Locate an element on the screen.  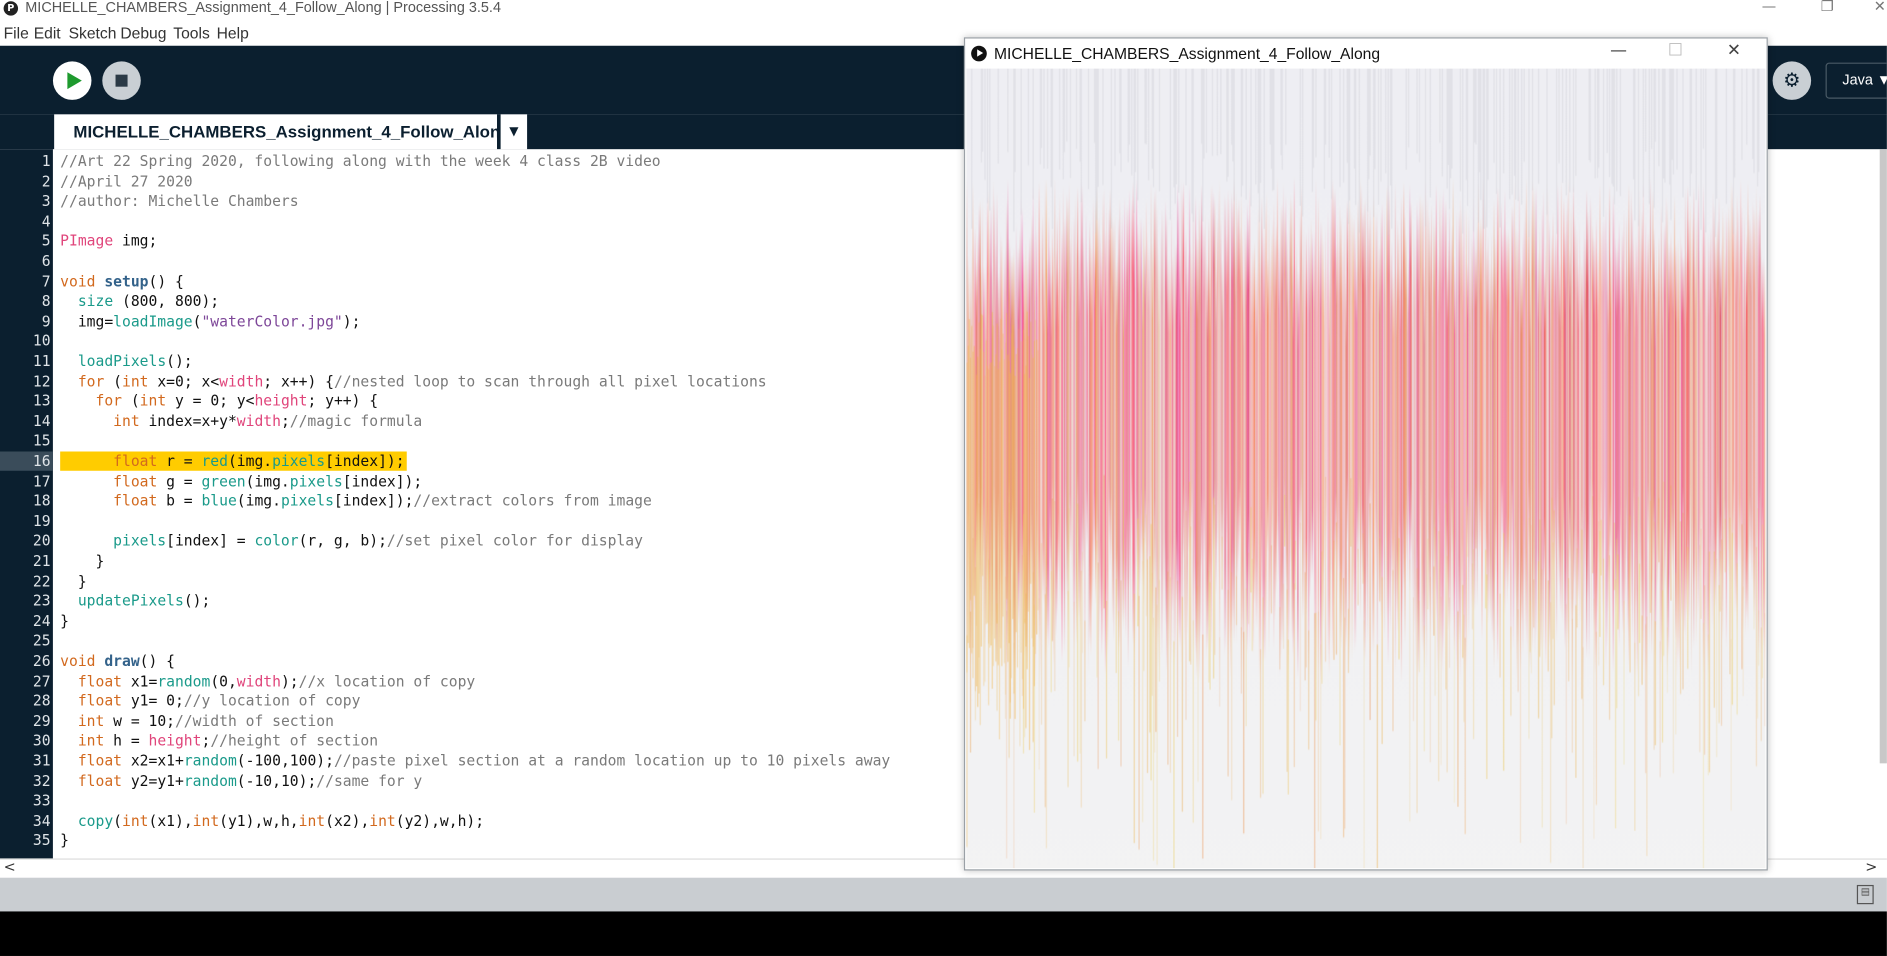
code-text: size (800, 800); is located at coordinates (148, 301).